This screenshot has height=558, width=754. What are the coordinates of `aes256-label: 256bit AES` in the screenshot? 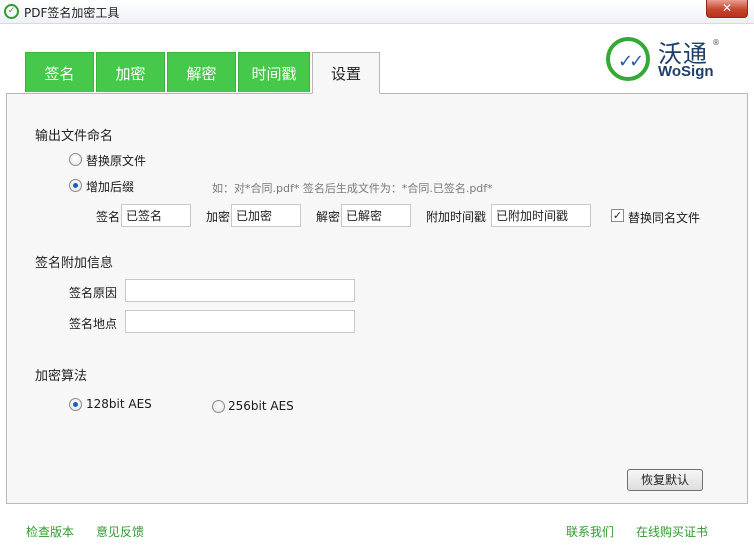 It's located at (261, 406).